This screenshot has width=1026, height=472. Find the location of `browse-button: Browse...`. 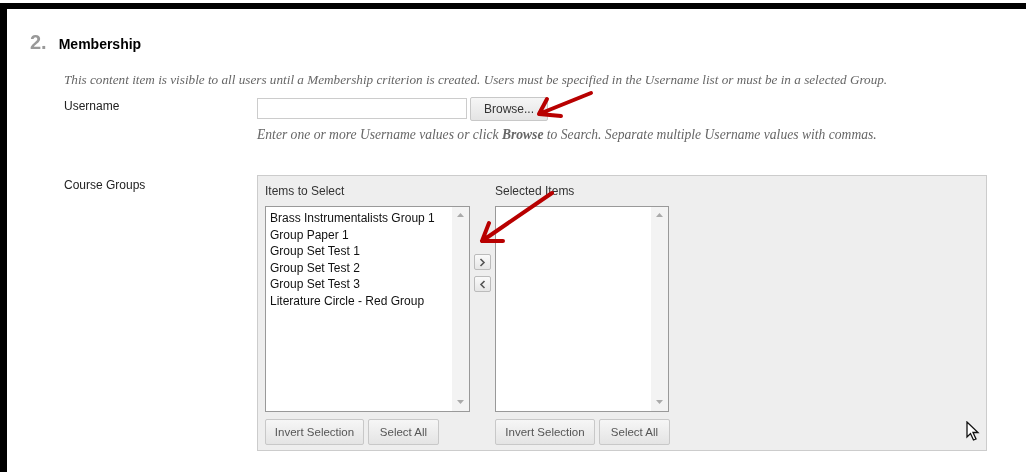

browse-button: Browse... is located at coordinates (509, 109).